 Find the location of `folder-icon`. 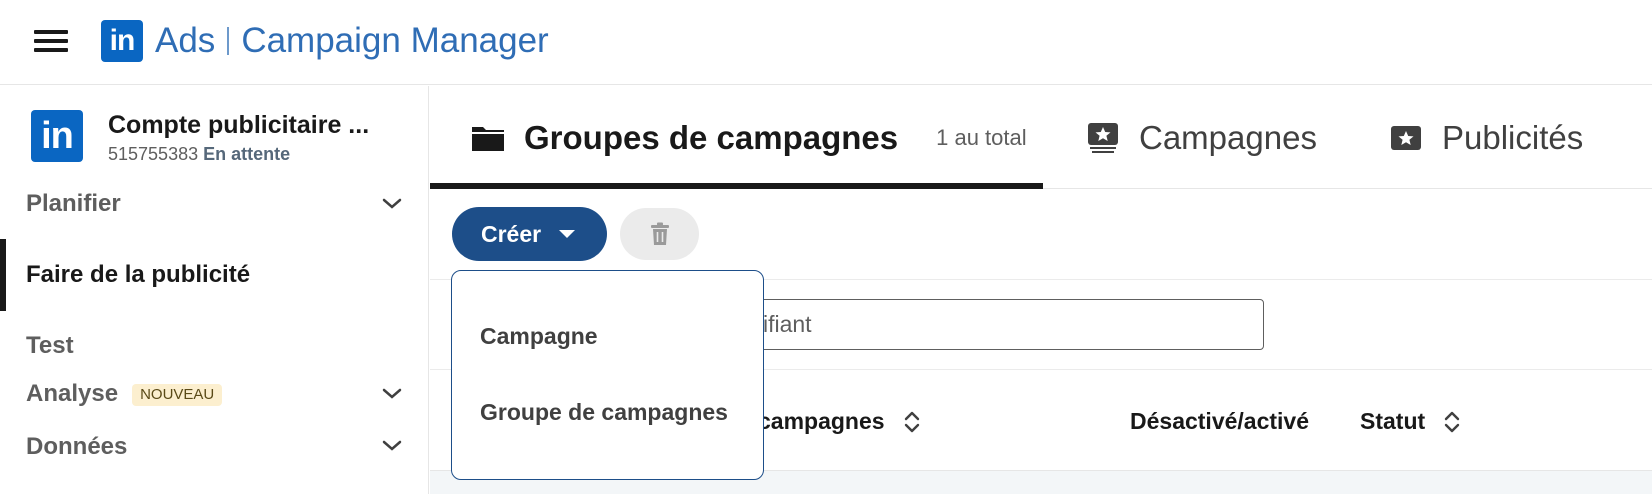

folder-icon is located at coordinates (488, 138).